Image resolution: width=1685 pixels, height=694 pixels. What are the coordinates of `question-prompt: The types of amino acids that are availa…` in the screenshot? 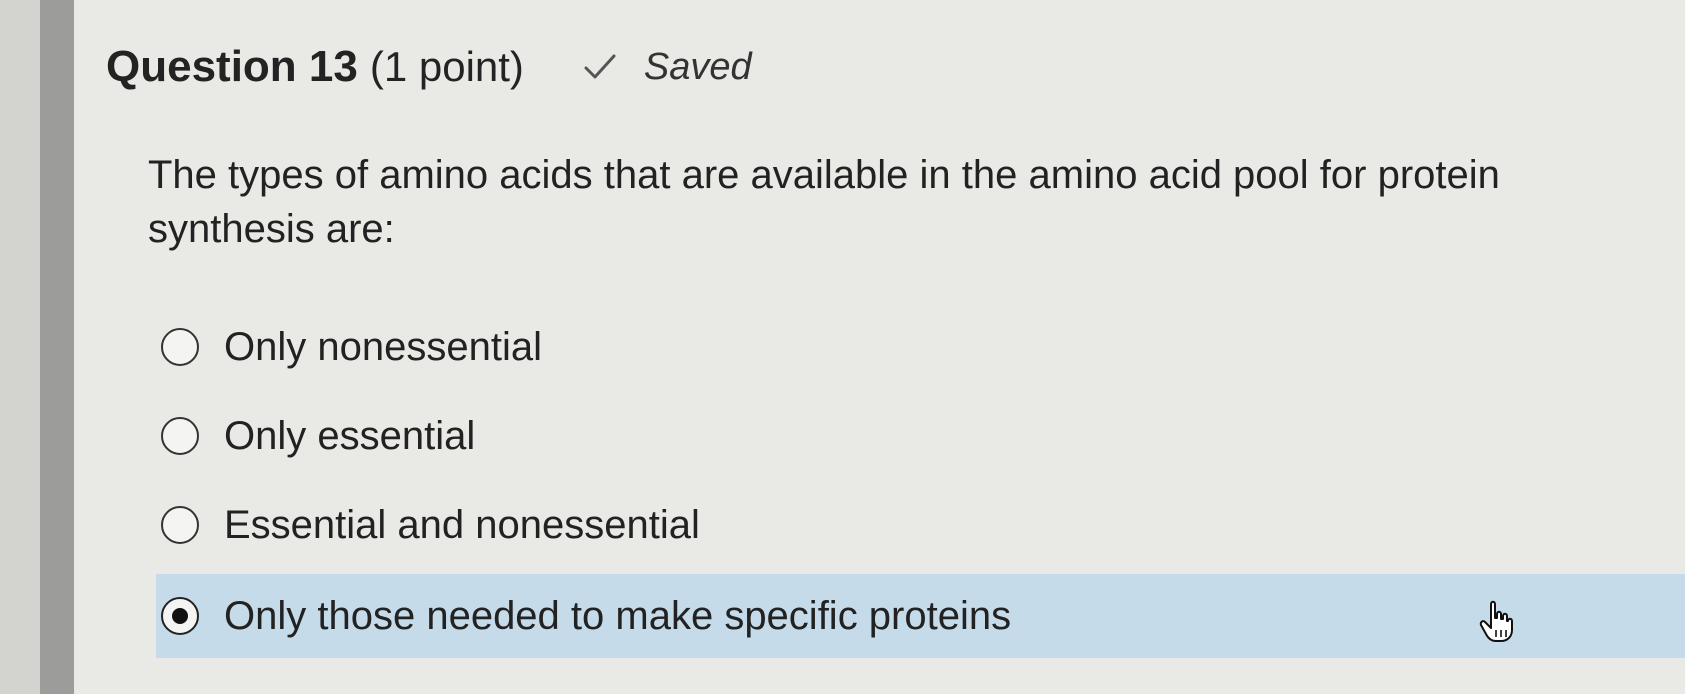 It's located at (824, 202).